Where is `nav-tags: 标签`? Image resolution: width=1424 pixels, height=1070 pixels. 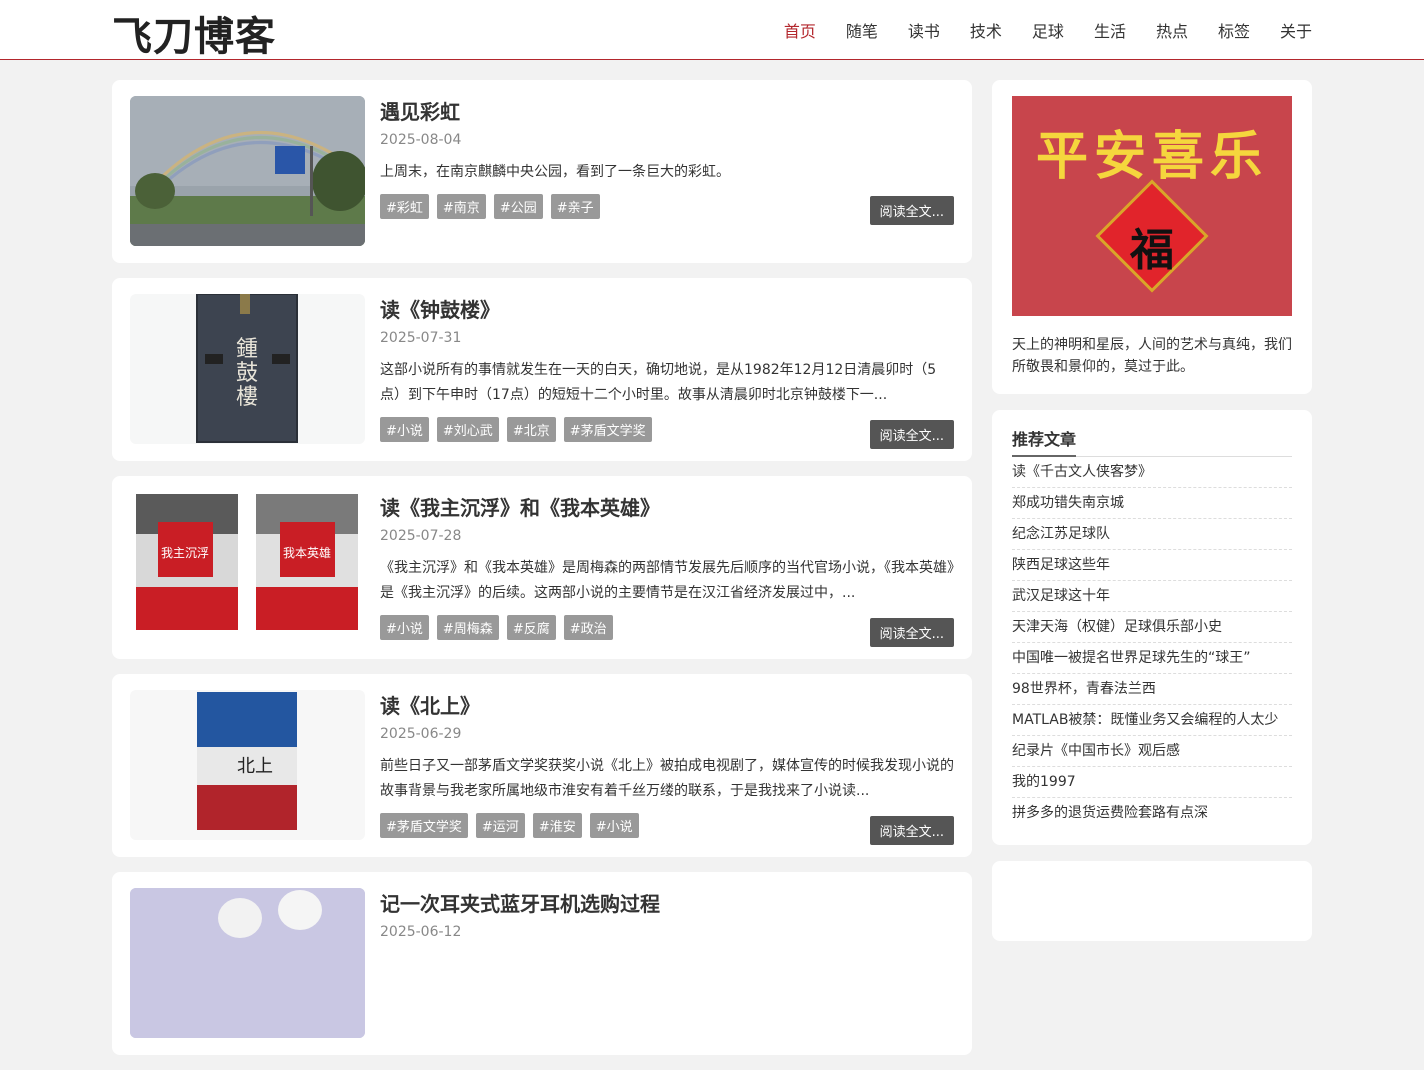
nav-tags: 标签 is located at coordinates (1234, 30).